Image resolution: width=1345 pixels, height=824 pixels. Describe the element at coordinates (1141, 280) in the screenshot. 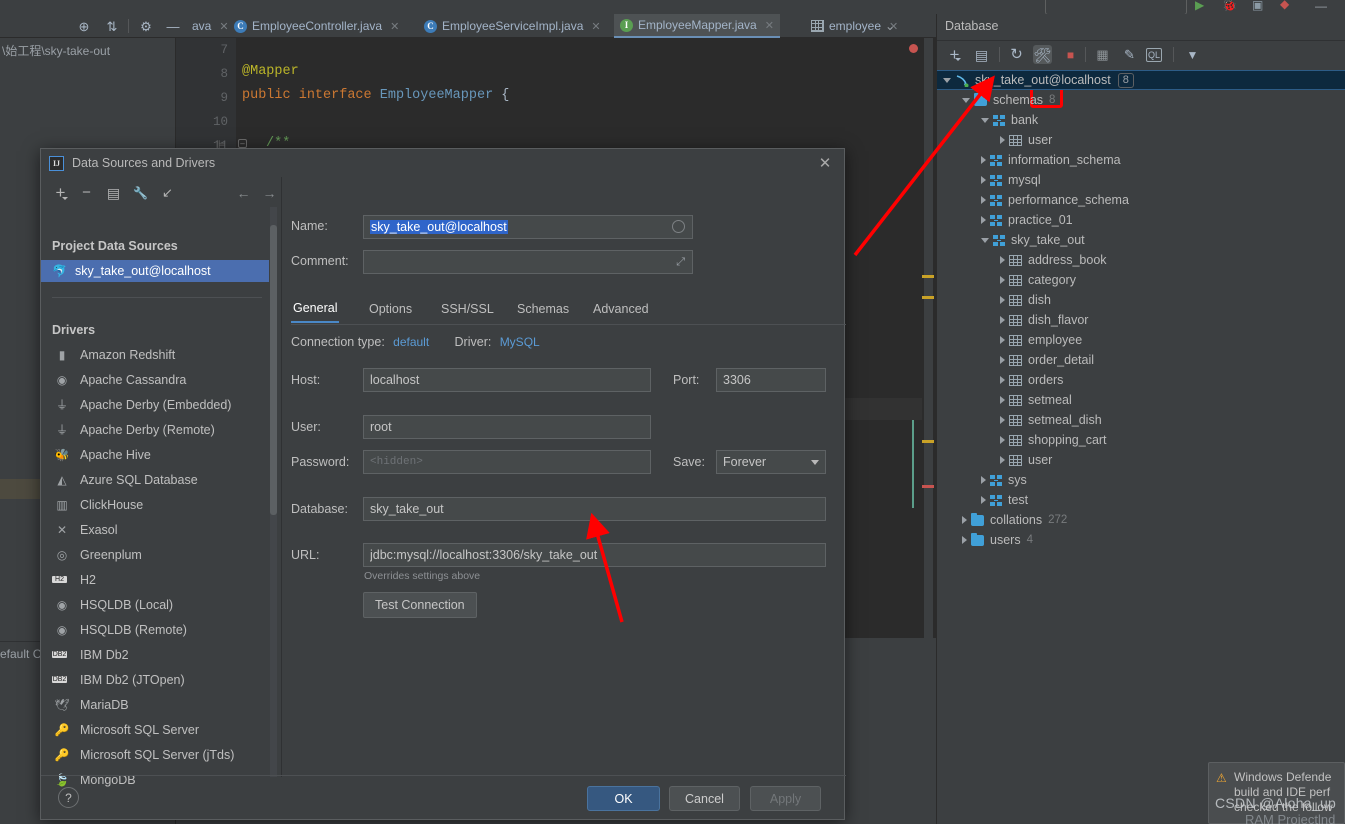

I see `db-tree-row: category` at that location.